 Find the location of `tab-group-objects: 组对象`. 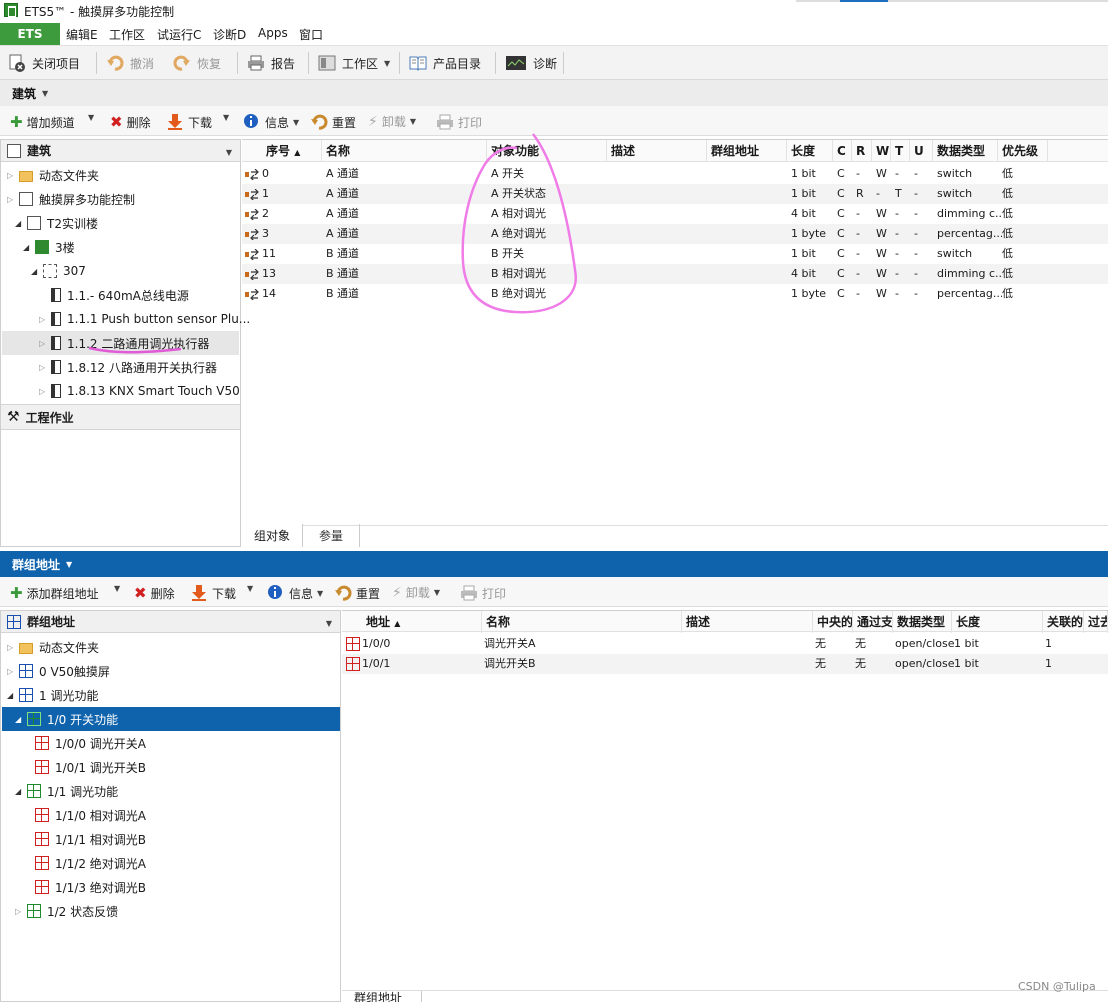

tab-group-objects: 组对象 is located at coordinates (273, 535).